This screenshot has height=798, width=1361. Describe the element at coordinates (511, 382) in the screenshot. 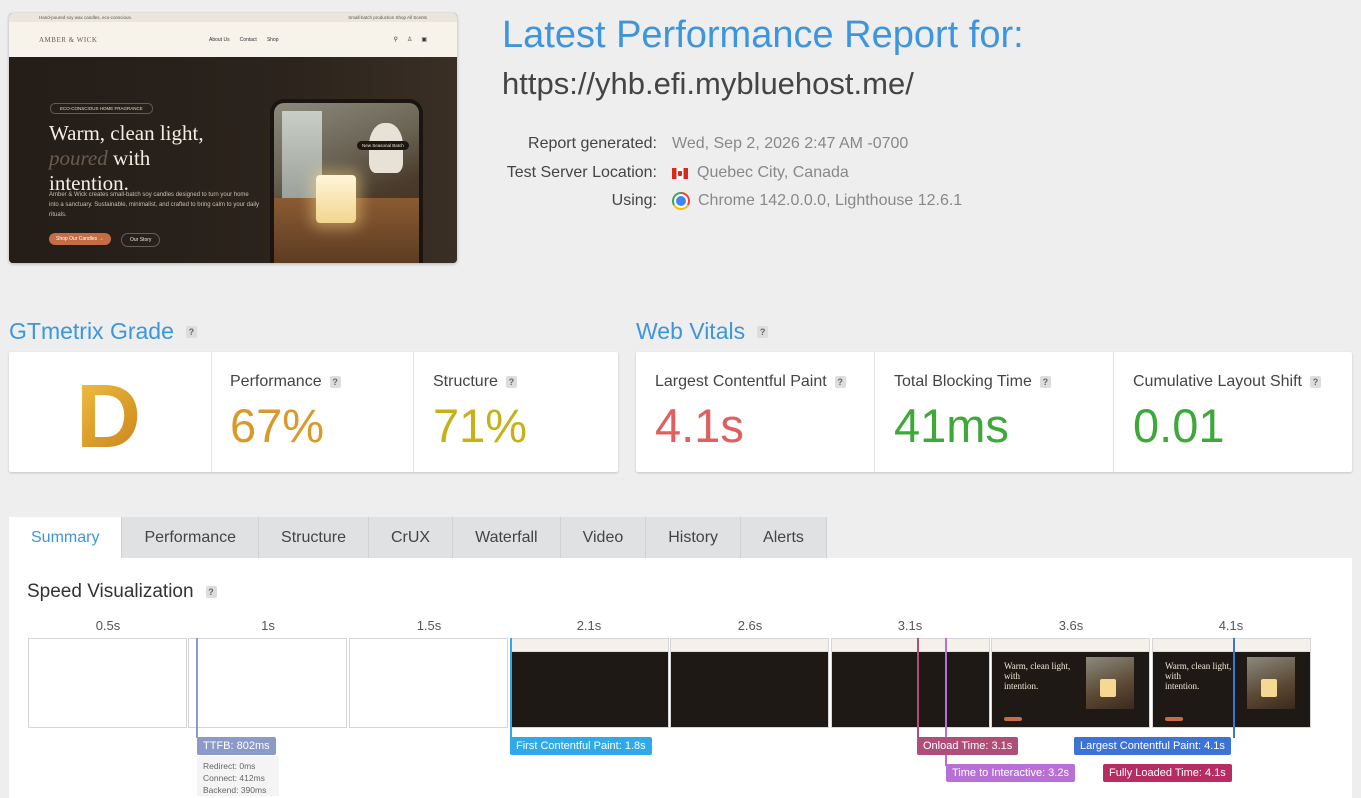

I see `structure-help-icon: ?` at that location.